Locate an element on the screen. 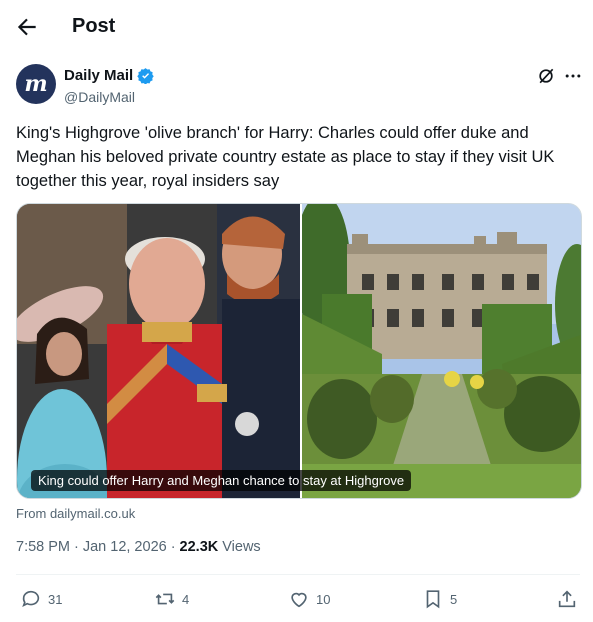 The image size is (593, 622). share-button is located at coordinates (567, 599).